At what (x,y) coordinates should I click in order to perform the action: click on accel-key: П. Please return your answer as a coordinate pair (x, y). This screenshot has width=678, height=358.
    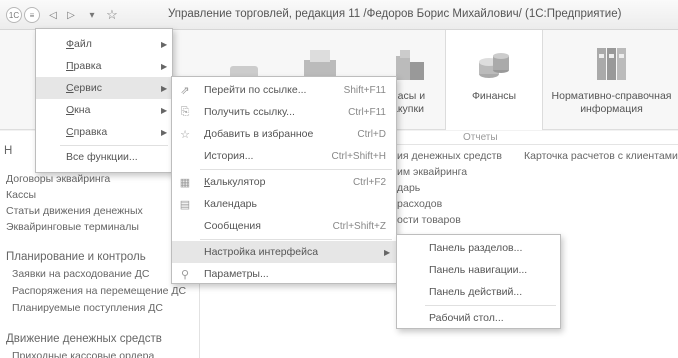
    Looking at the image, I should click on (70, 66).